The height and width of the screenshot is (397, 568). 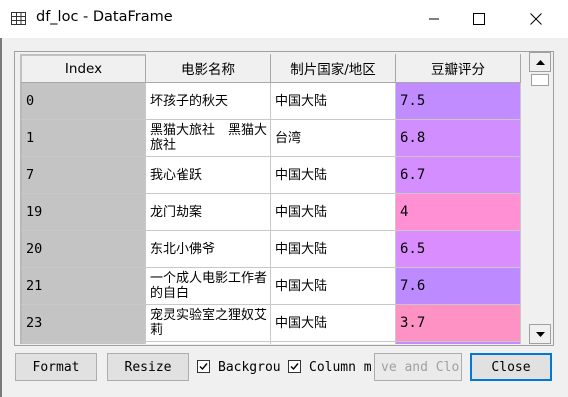 I want to click on movie-name-cell: 黑猫大旅社 黑猫大旅社, so click(x=208, y=138).